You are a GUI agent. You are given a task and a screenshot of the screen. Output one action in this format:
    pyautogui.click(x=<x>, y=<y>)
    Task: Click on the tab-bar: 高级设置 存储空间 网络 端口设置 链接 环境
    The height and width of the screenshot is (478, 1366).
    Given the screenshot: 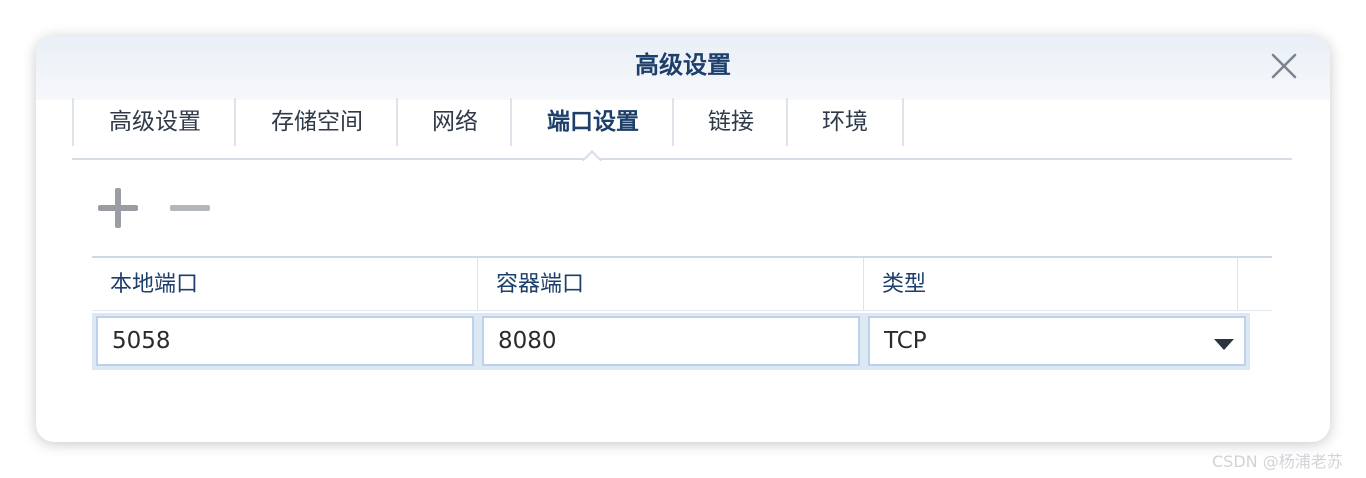 What is the action you would take?
    pyautogui.click(x=682, y=134)
    